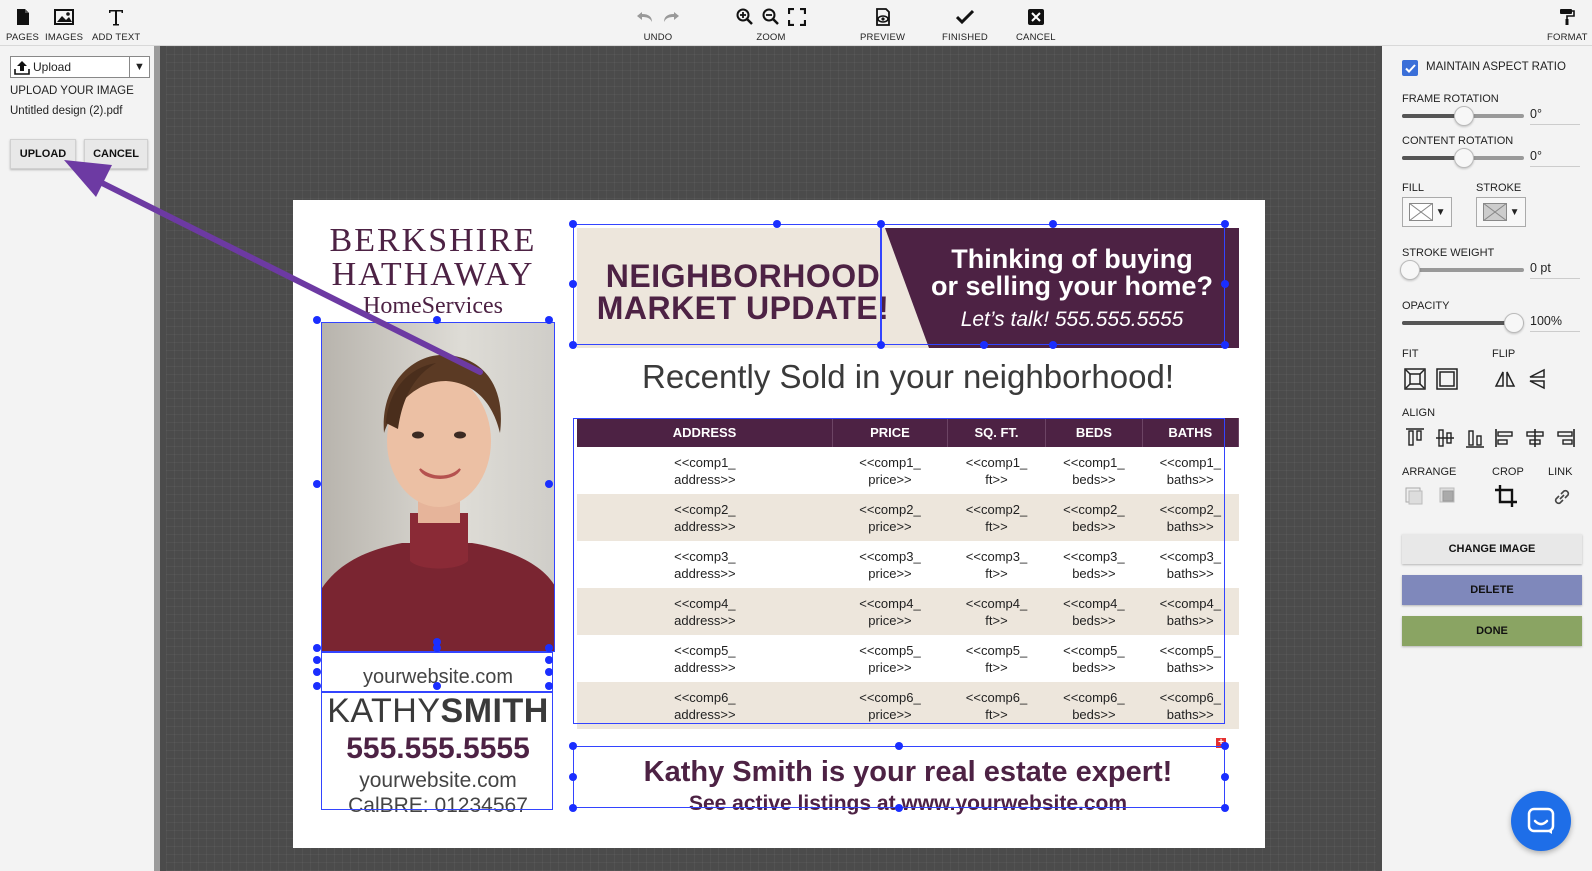  I want to click on fullscreen-icon, so click(797, 17).